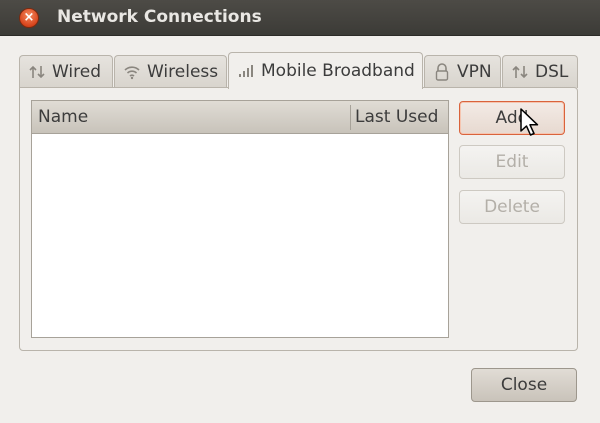  Describe the element at coordinates (240, 117) in the screenshot. I see `list-header: Name Last Used` at that location.